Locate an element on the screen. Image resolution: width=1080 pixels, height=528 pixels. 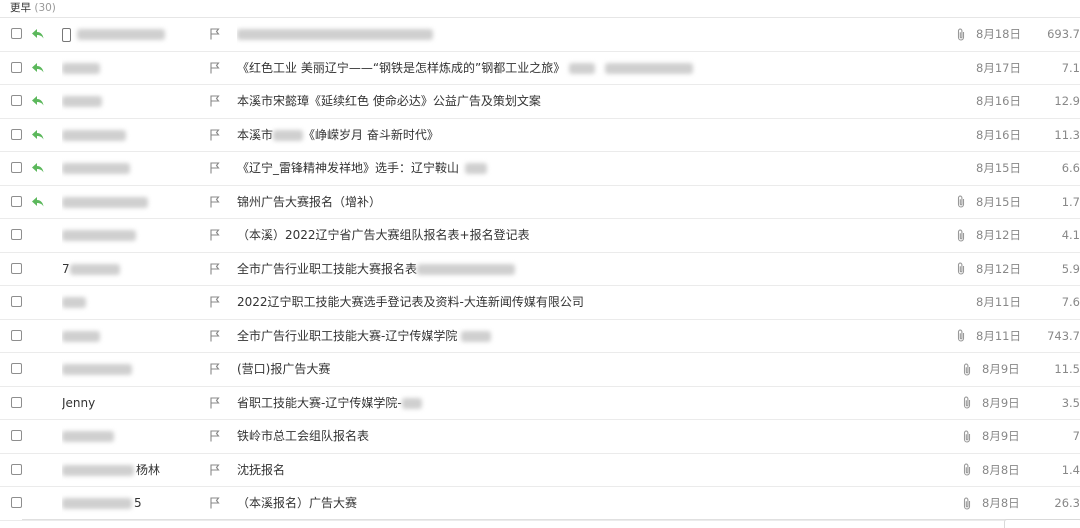
mail-row: 全市广告行业职工技能大赛-辽宁传媒学院 8月11日 743.7 is located at coordinates (540, 336).